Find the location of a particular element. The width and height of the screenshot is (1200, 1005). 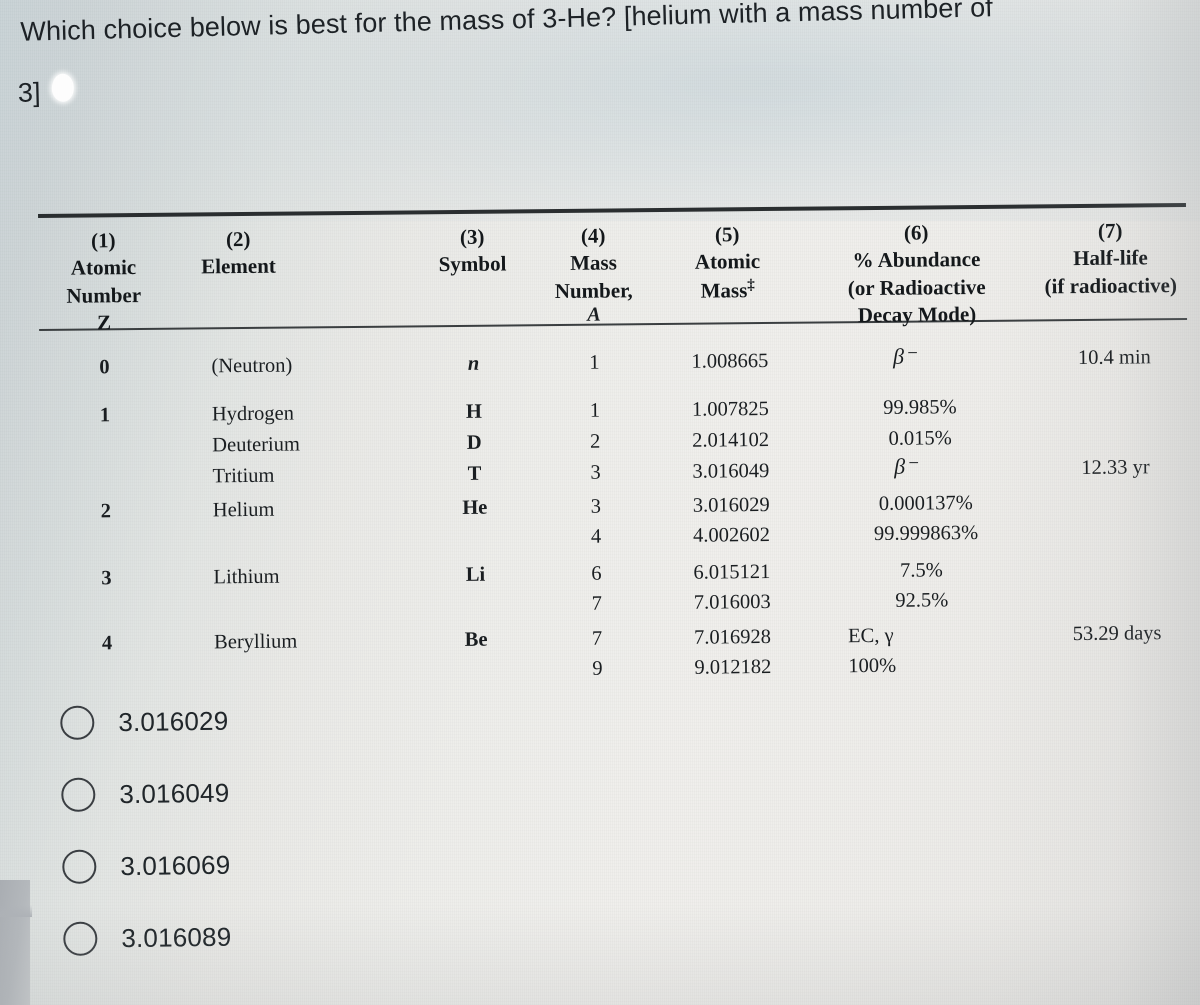

column-header-label-1: % Abundance is located at coordinates (916, 260).